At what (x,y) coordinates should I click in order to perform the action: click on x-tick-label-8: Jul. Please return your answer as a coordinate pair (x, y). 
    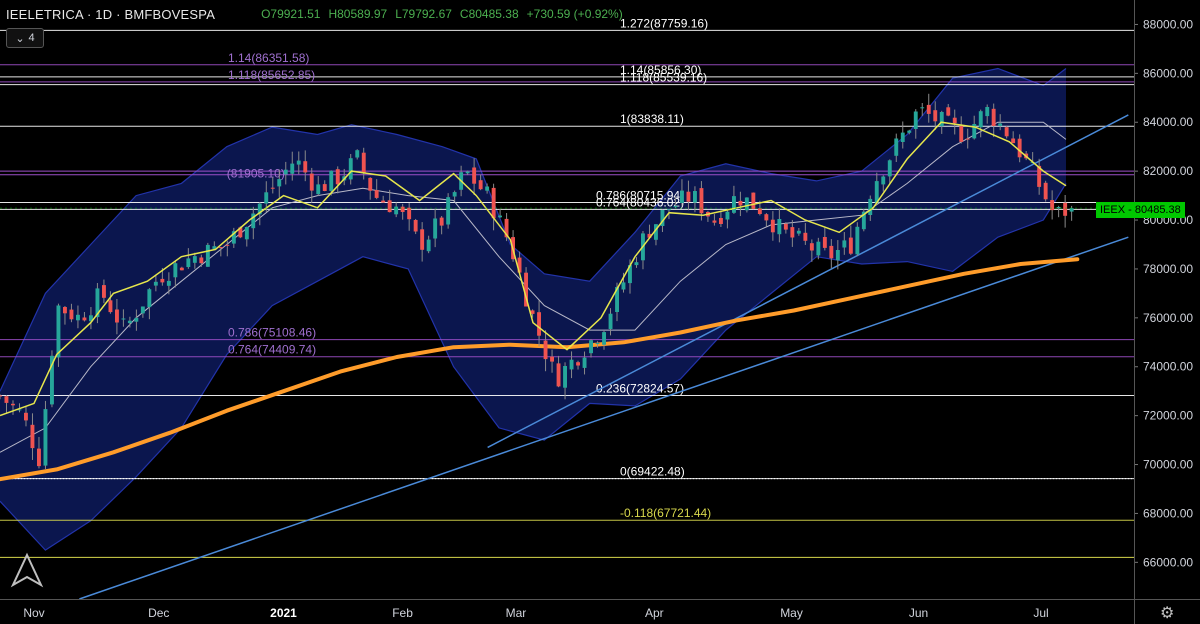
    Looking at the image, I should click on (1040, 613).